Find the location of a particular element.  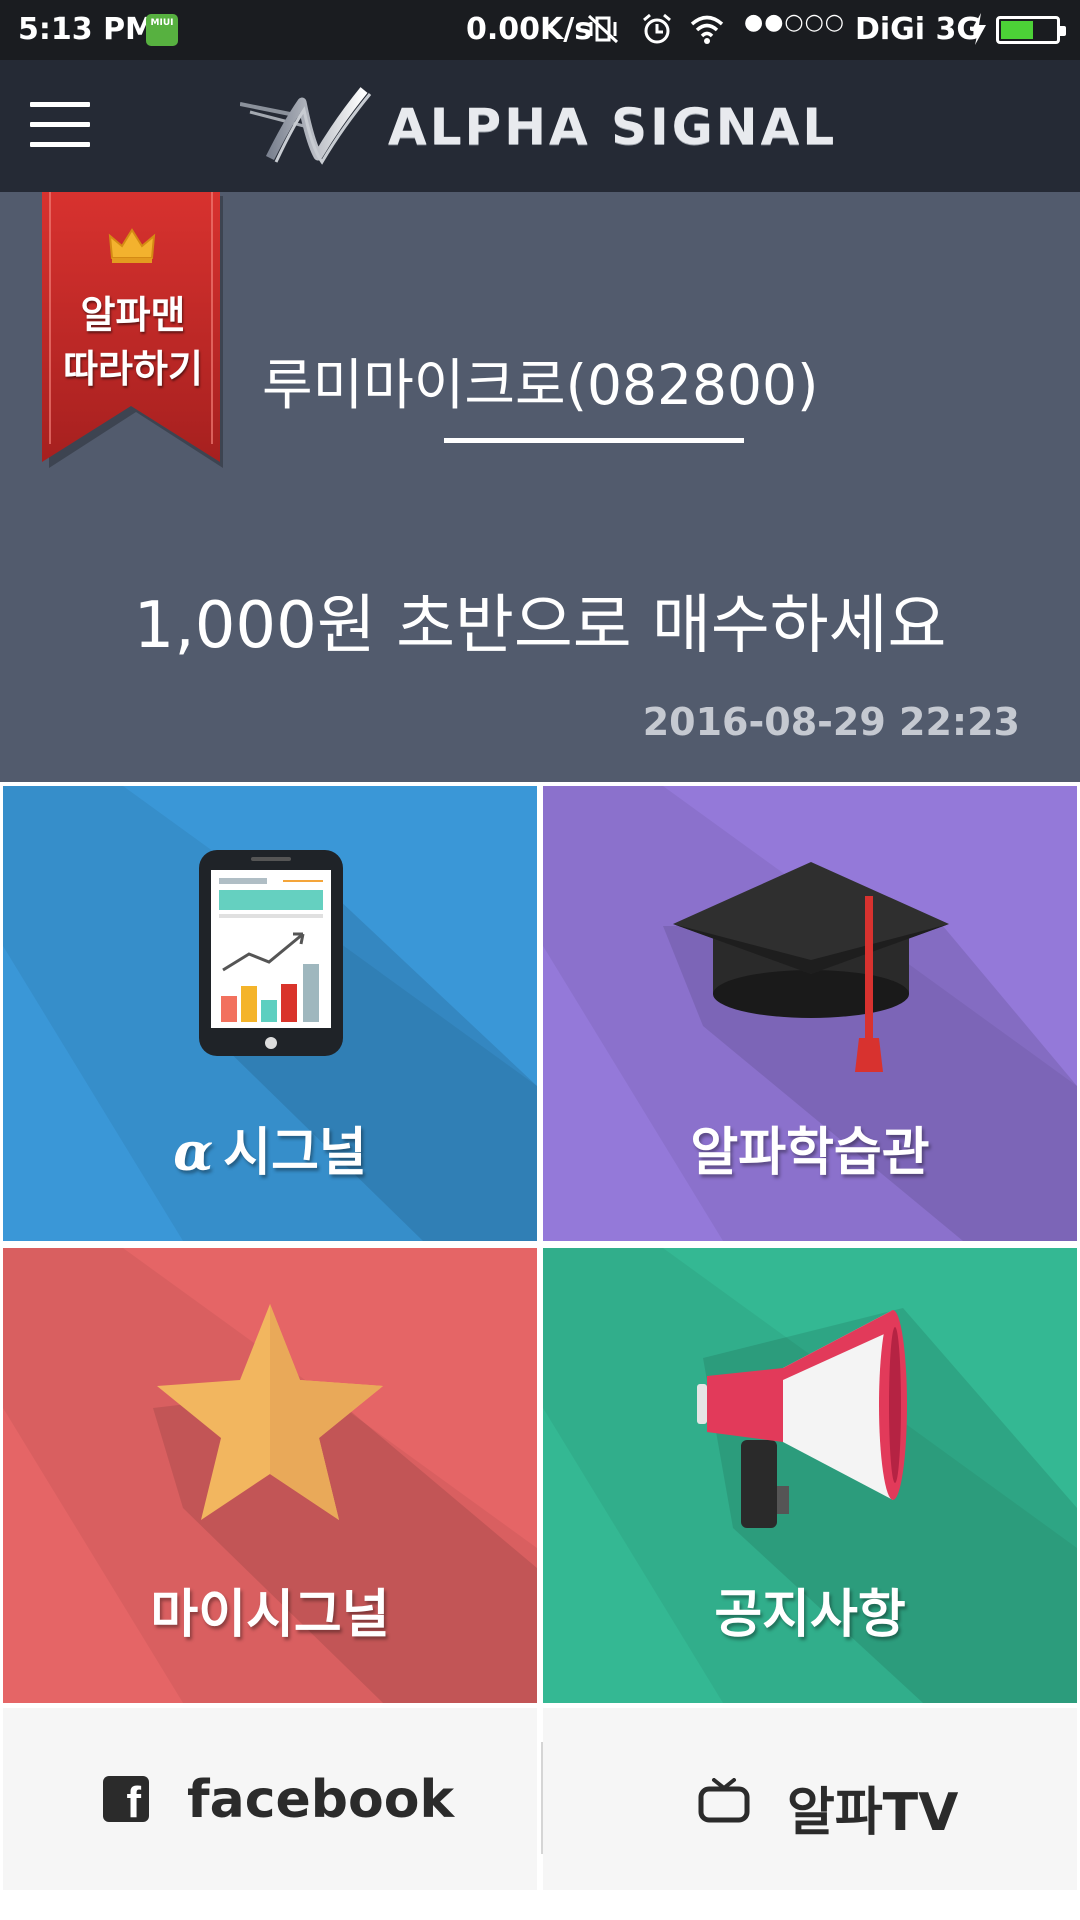

status-time: 5:13 PM is located at coordinates (86, 29).